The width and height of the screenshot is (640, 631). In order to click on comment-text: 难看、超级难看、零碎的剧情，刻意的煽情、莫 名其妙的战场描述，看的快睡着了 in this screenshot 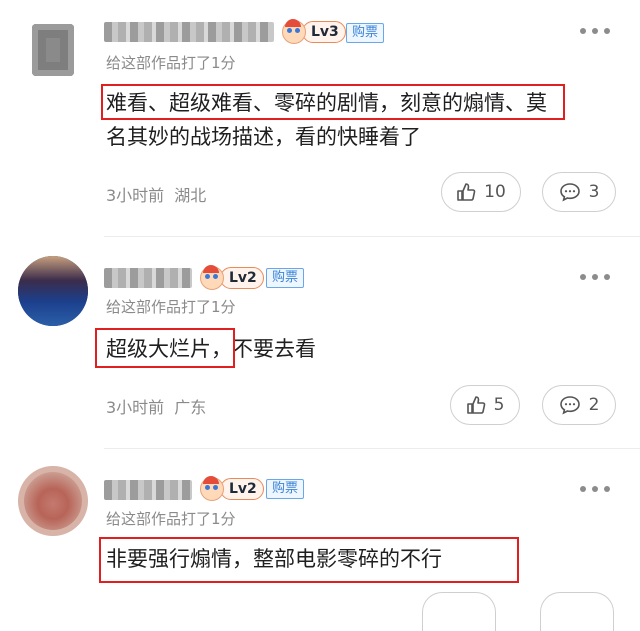, I will do `click(356, 120)`.